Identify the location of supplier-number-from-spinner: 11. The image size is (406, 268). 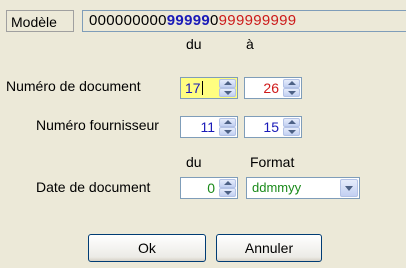
(209, 127).